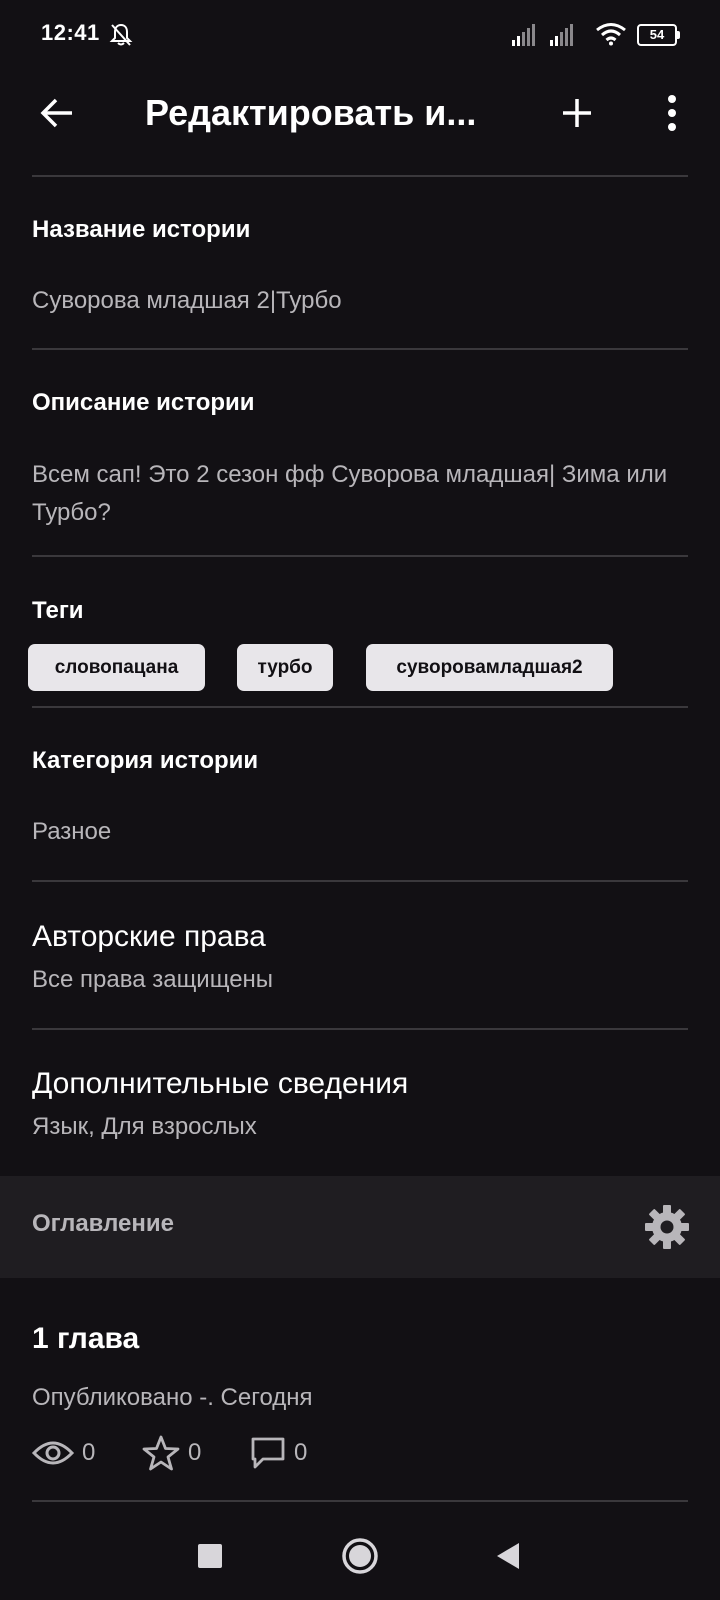 The width and height of the screenshot is (720, 1600). I want to click on story-title-label: Название истории, so click(141, 229).